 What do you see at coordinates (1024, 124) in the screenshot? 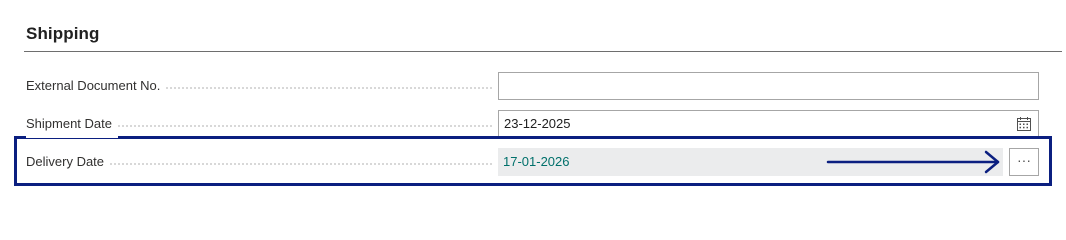
I see `calendar-icon` at bounding box center [1024, 124].